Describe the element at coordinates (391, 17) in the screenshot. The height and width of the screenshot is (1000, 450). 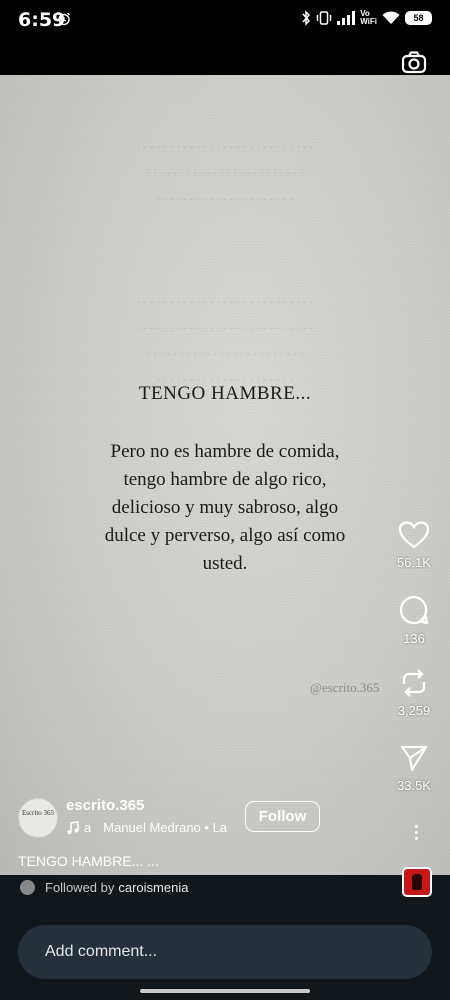
I see `wifi-icon` at that location.